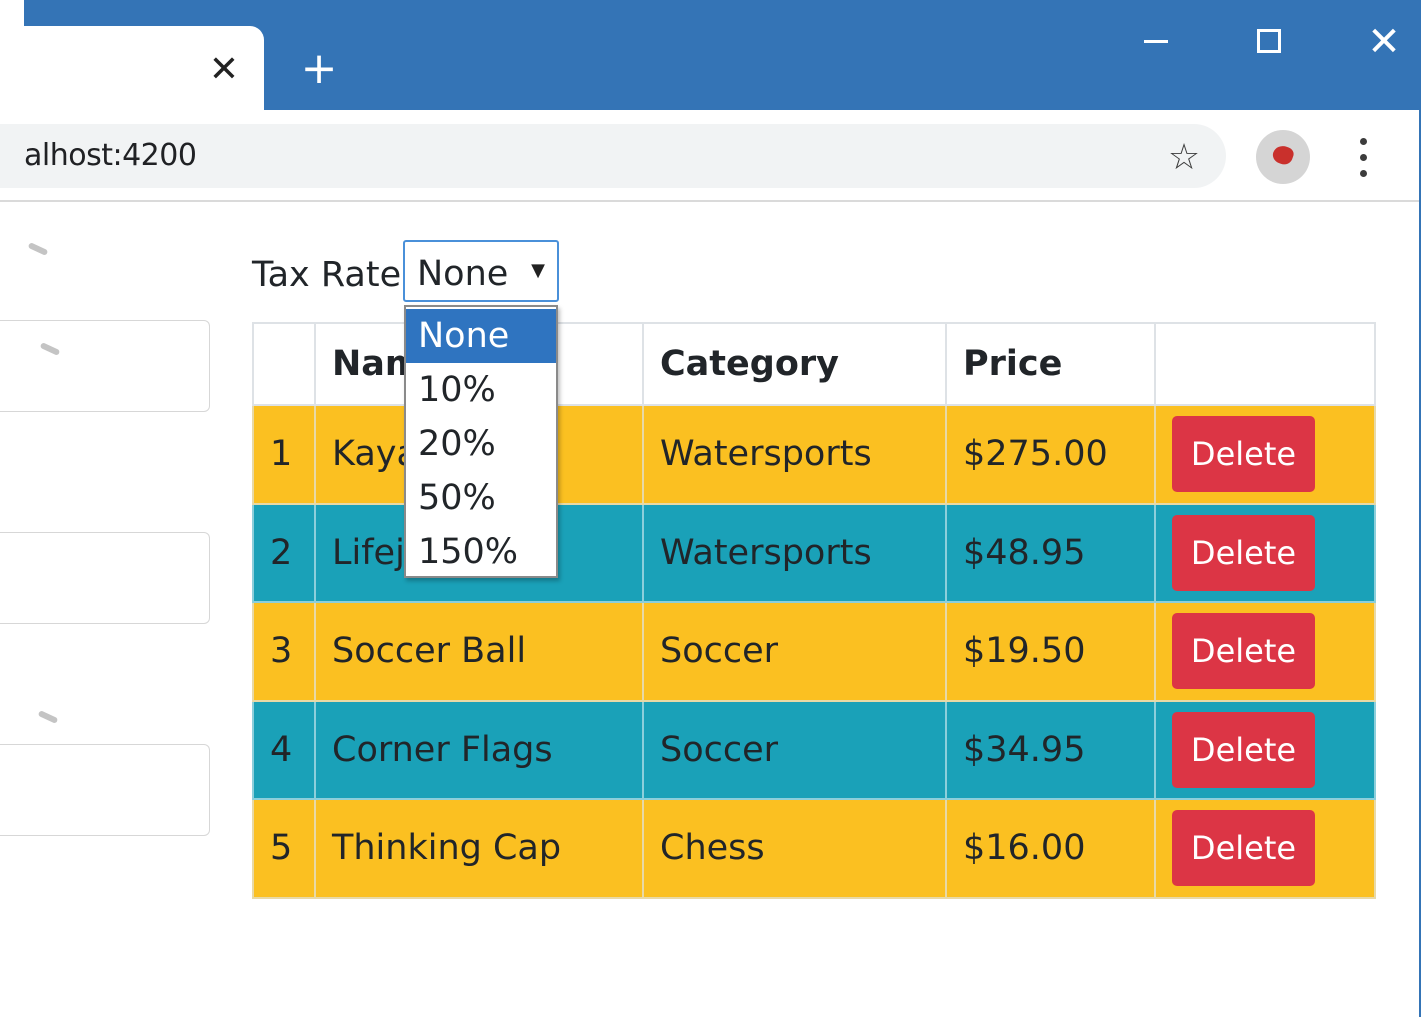  What do you see at coordinates (144, 68) in the screenshot?
I see `browser-tab: ✕` at bounding box center [144, 68].